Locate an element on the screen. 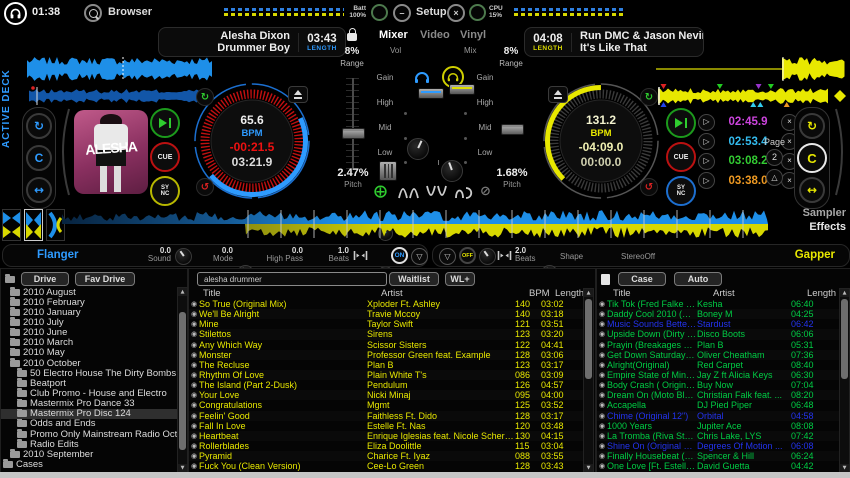  tree-item: 2010 January is located at coordinates (89, 312).